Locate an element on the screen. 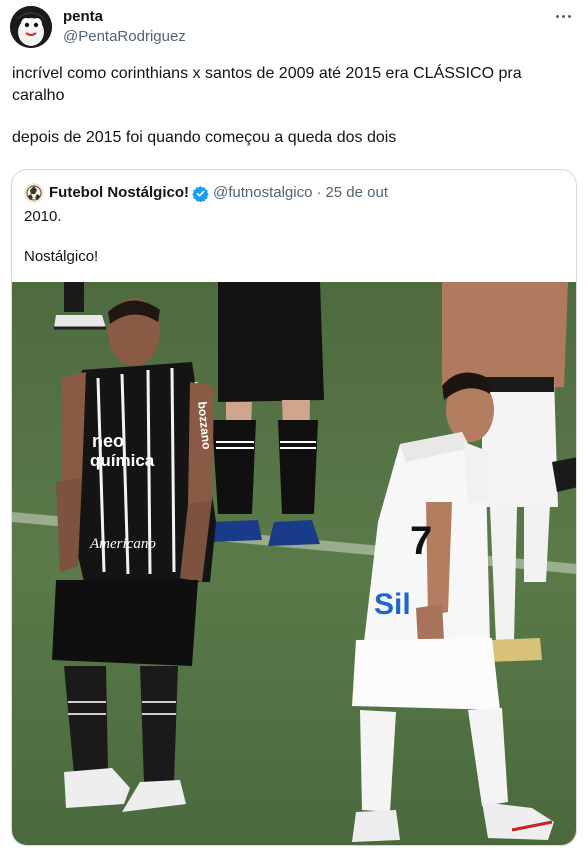 Image resolution: width=588 pixels, height=854 pixels. more-options-button is located at coordinates (563, 16).